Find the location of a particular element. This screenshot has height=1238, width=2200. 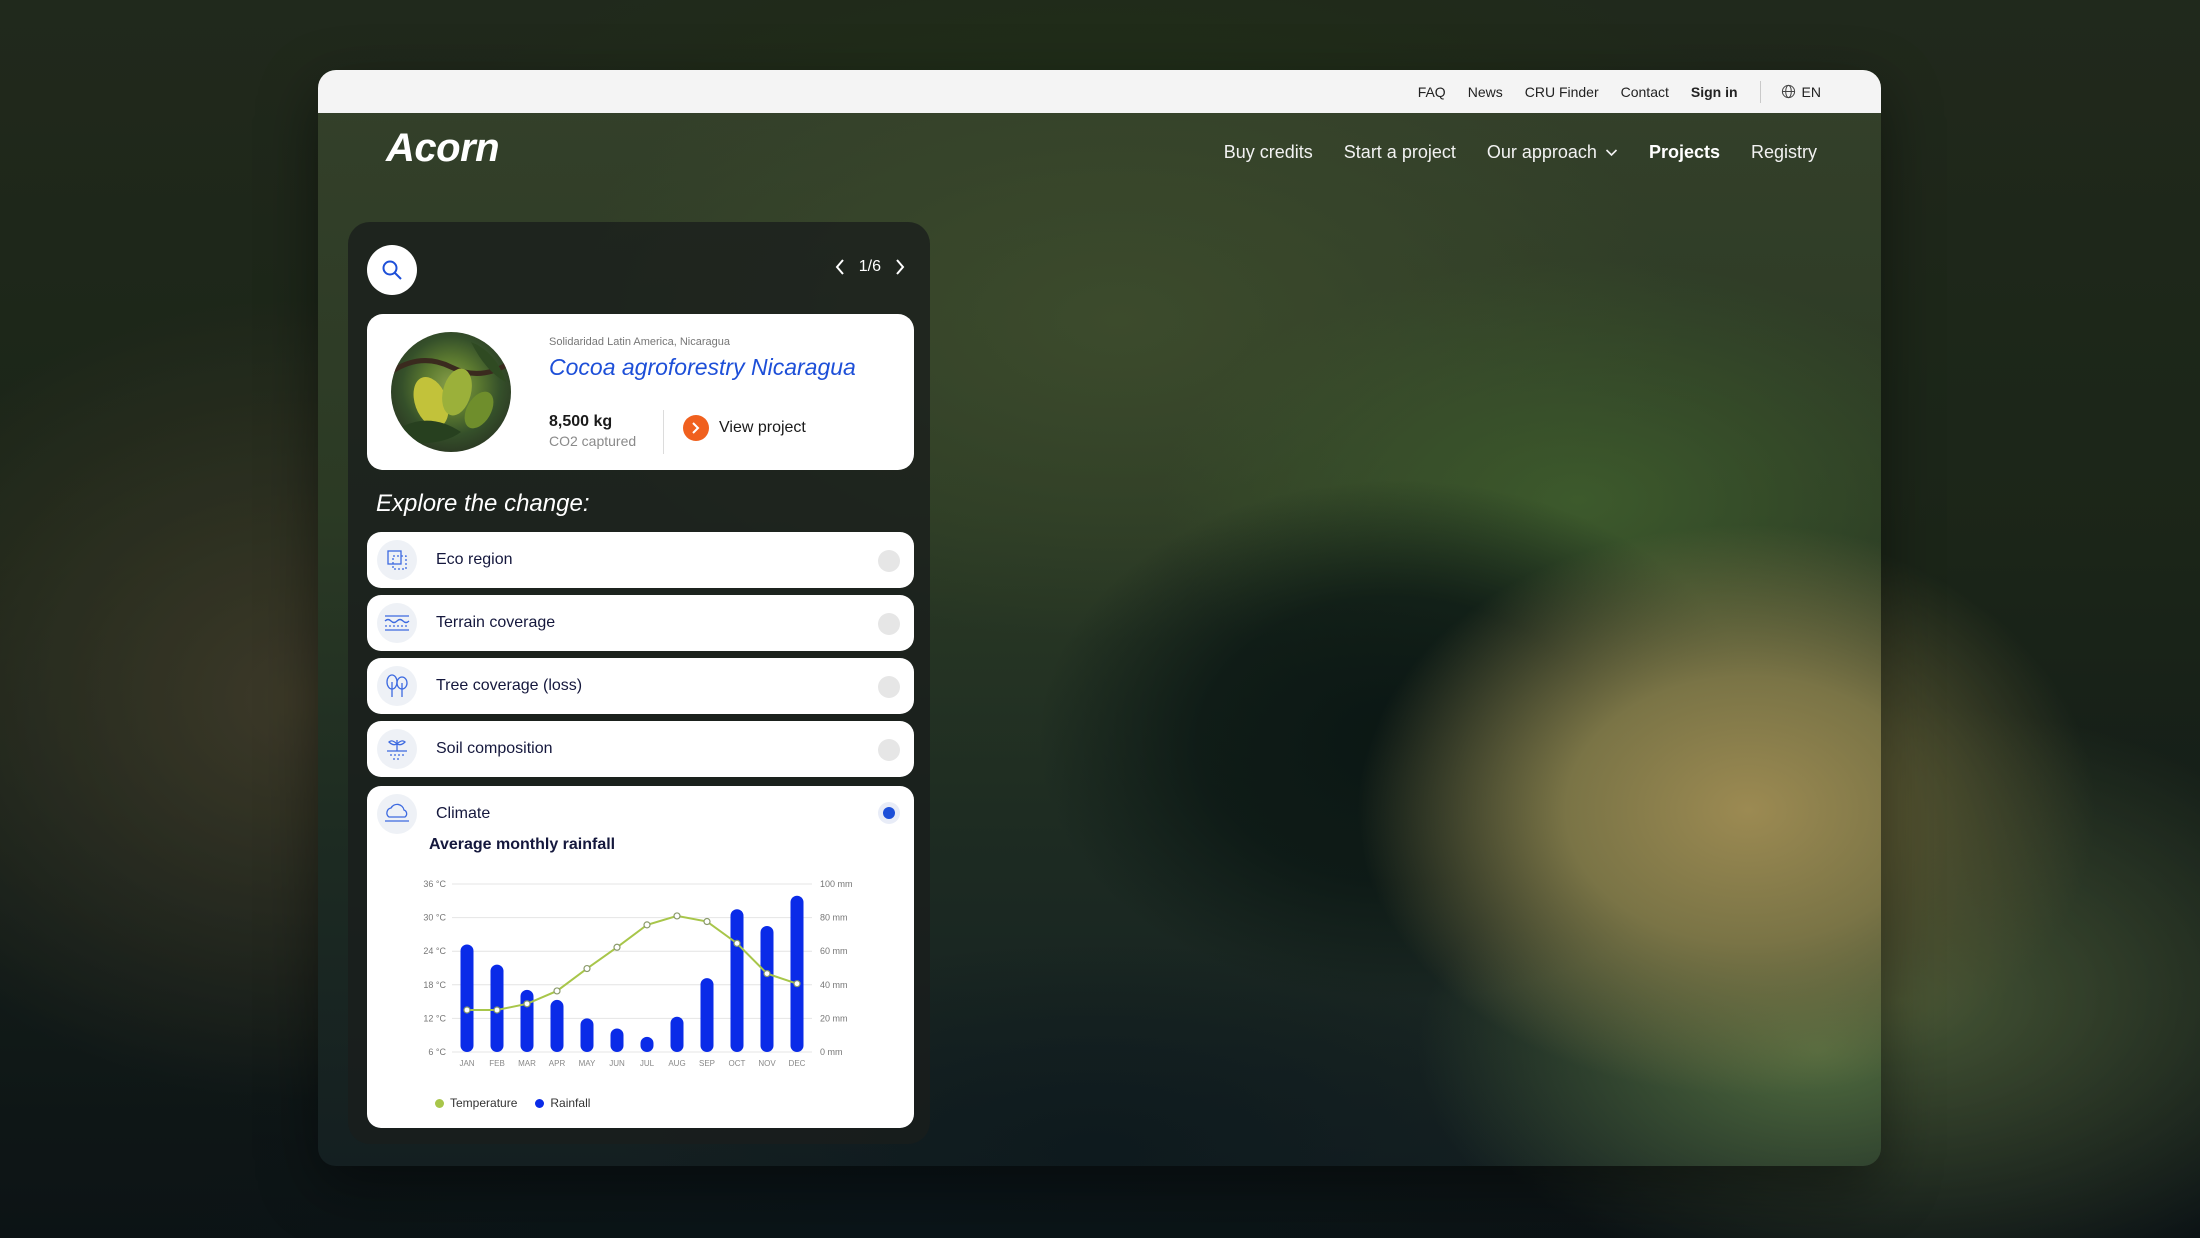

layer-tree-coverage: Tree coverage (loss) is located at coordinates (640, 686).